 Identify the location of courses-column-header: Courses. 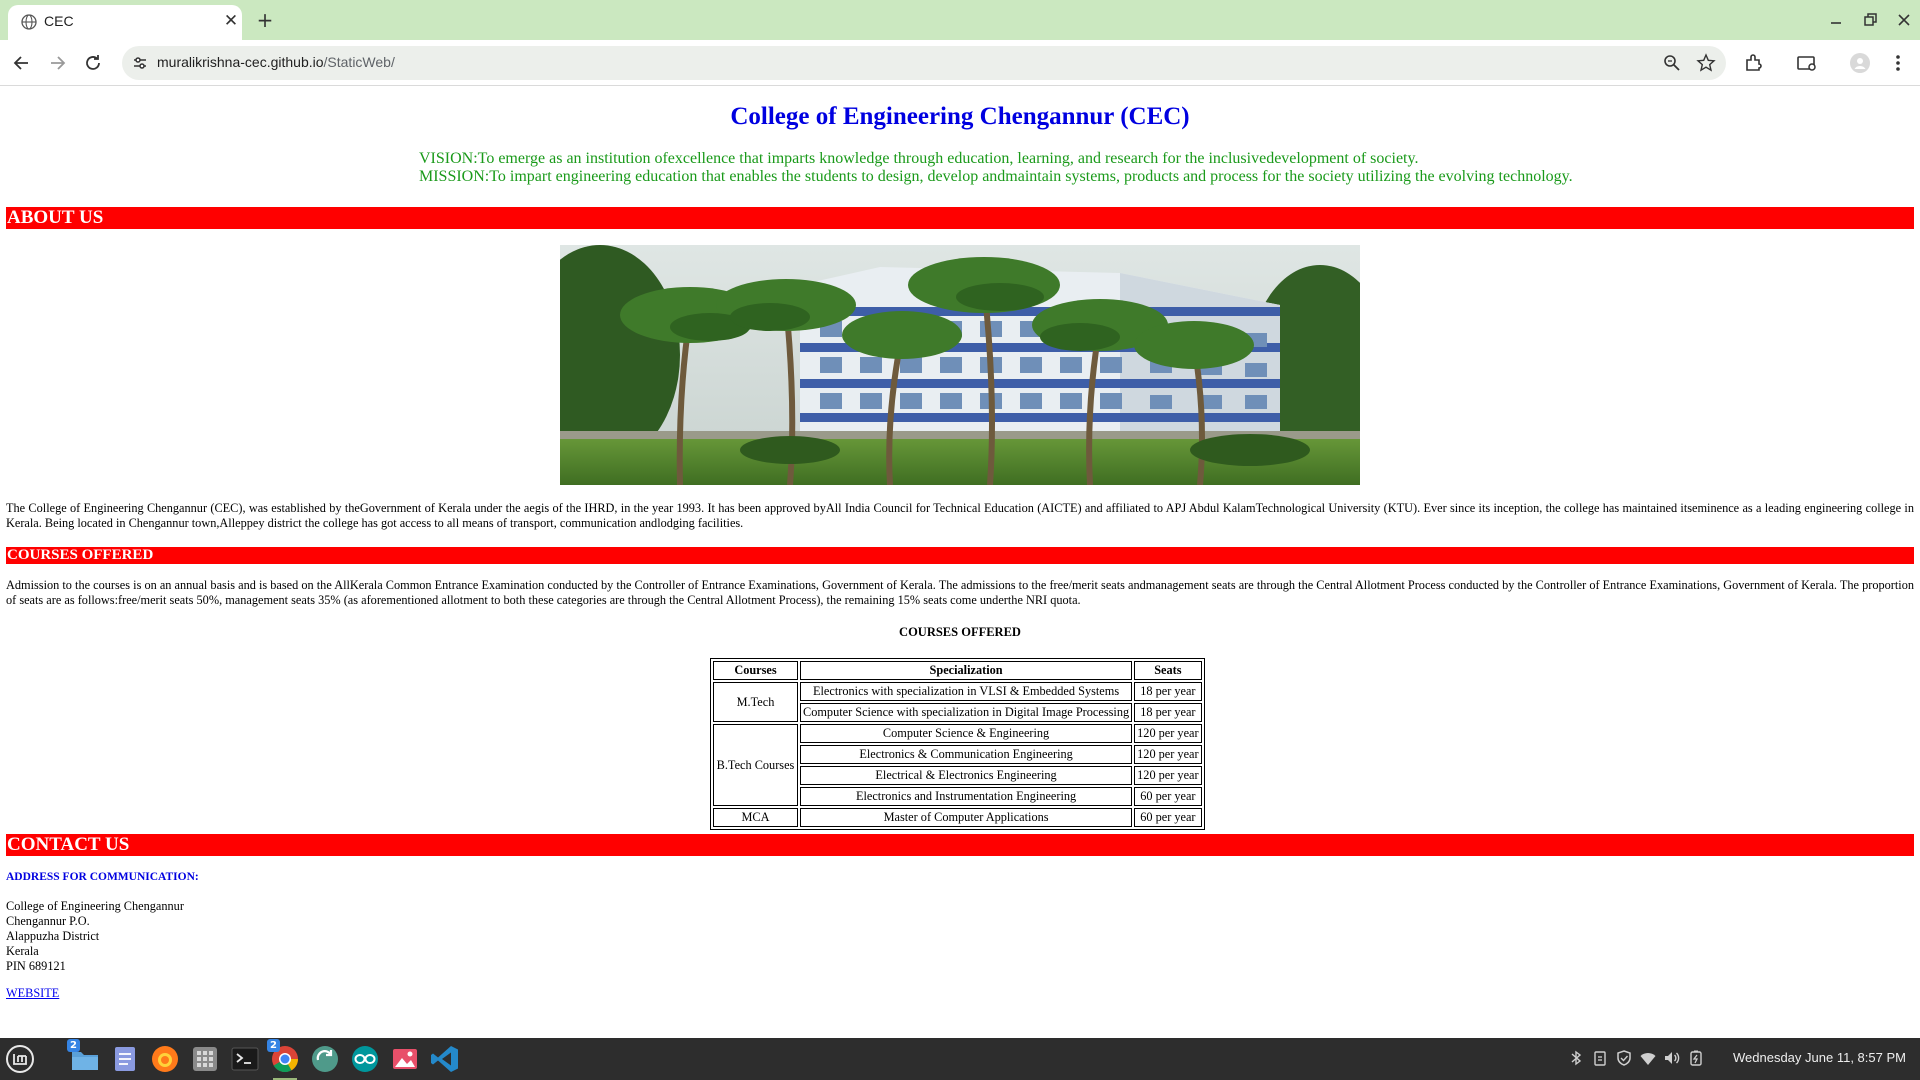
(755, 670).